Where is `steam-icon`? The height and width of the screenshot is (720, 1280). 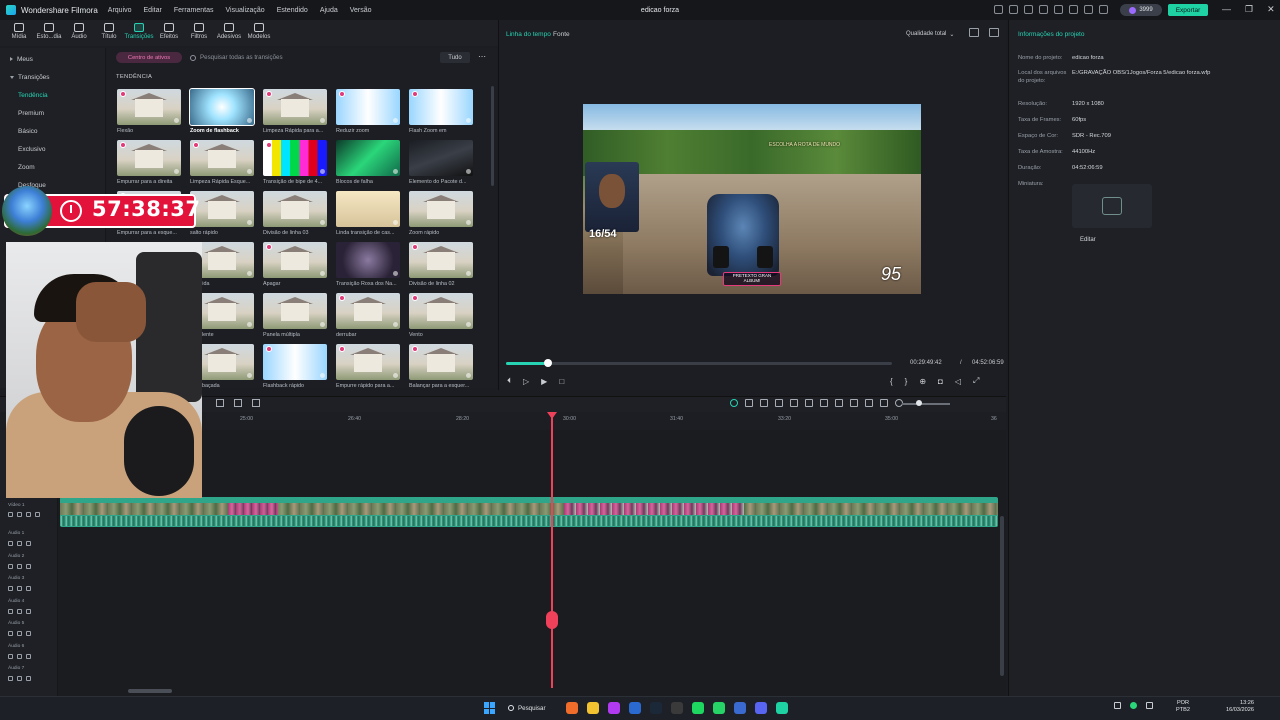
steam-icon is located at coordinates (656, 708).